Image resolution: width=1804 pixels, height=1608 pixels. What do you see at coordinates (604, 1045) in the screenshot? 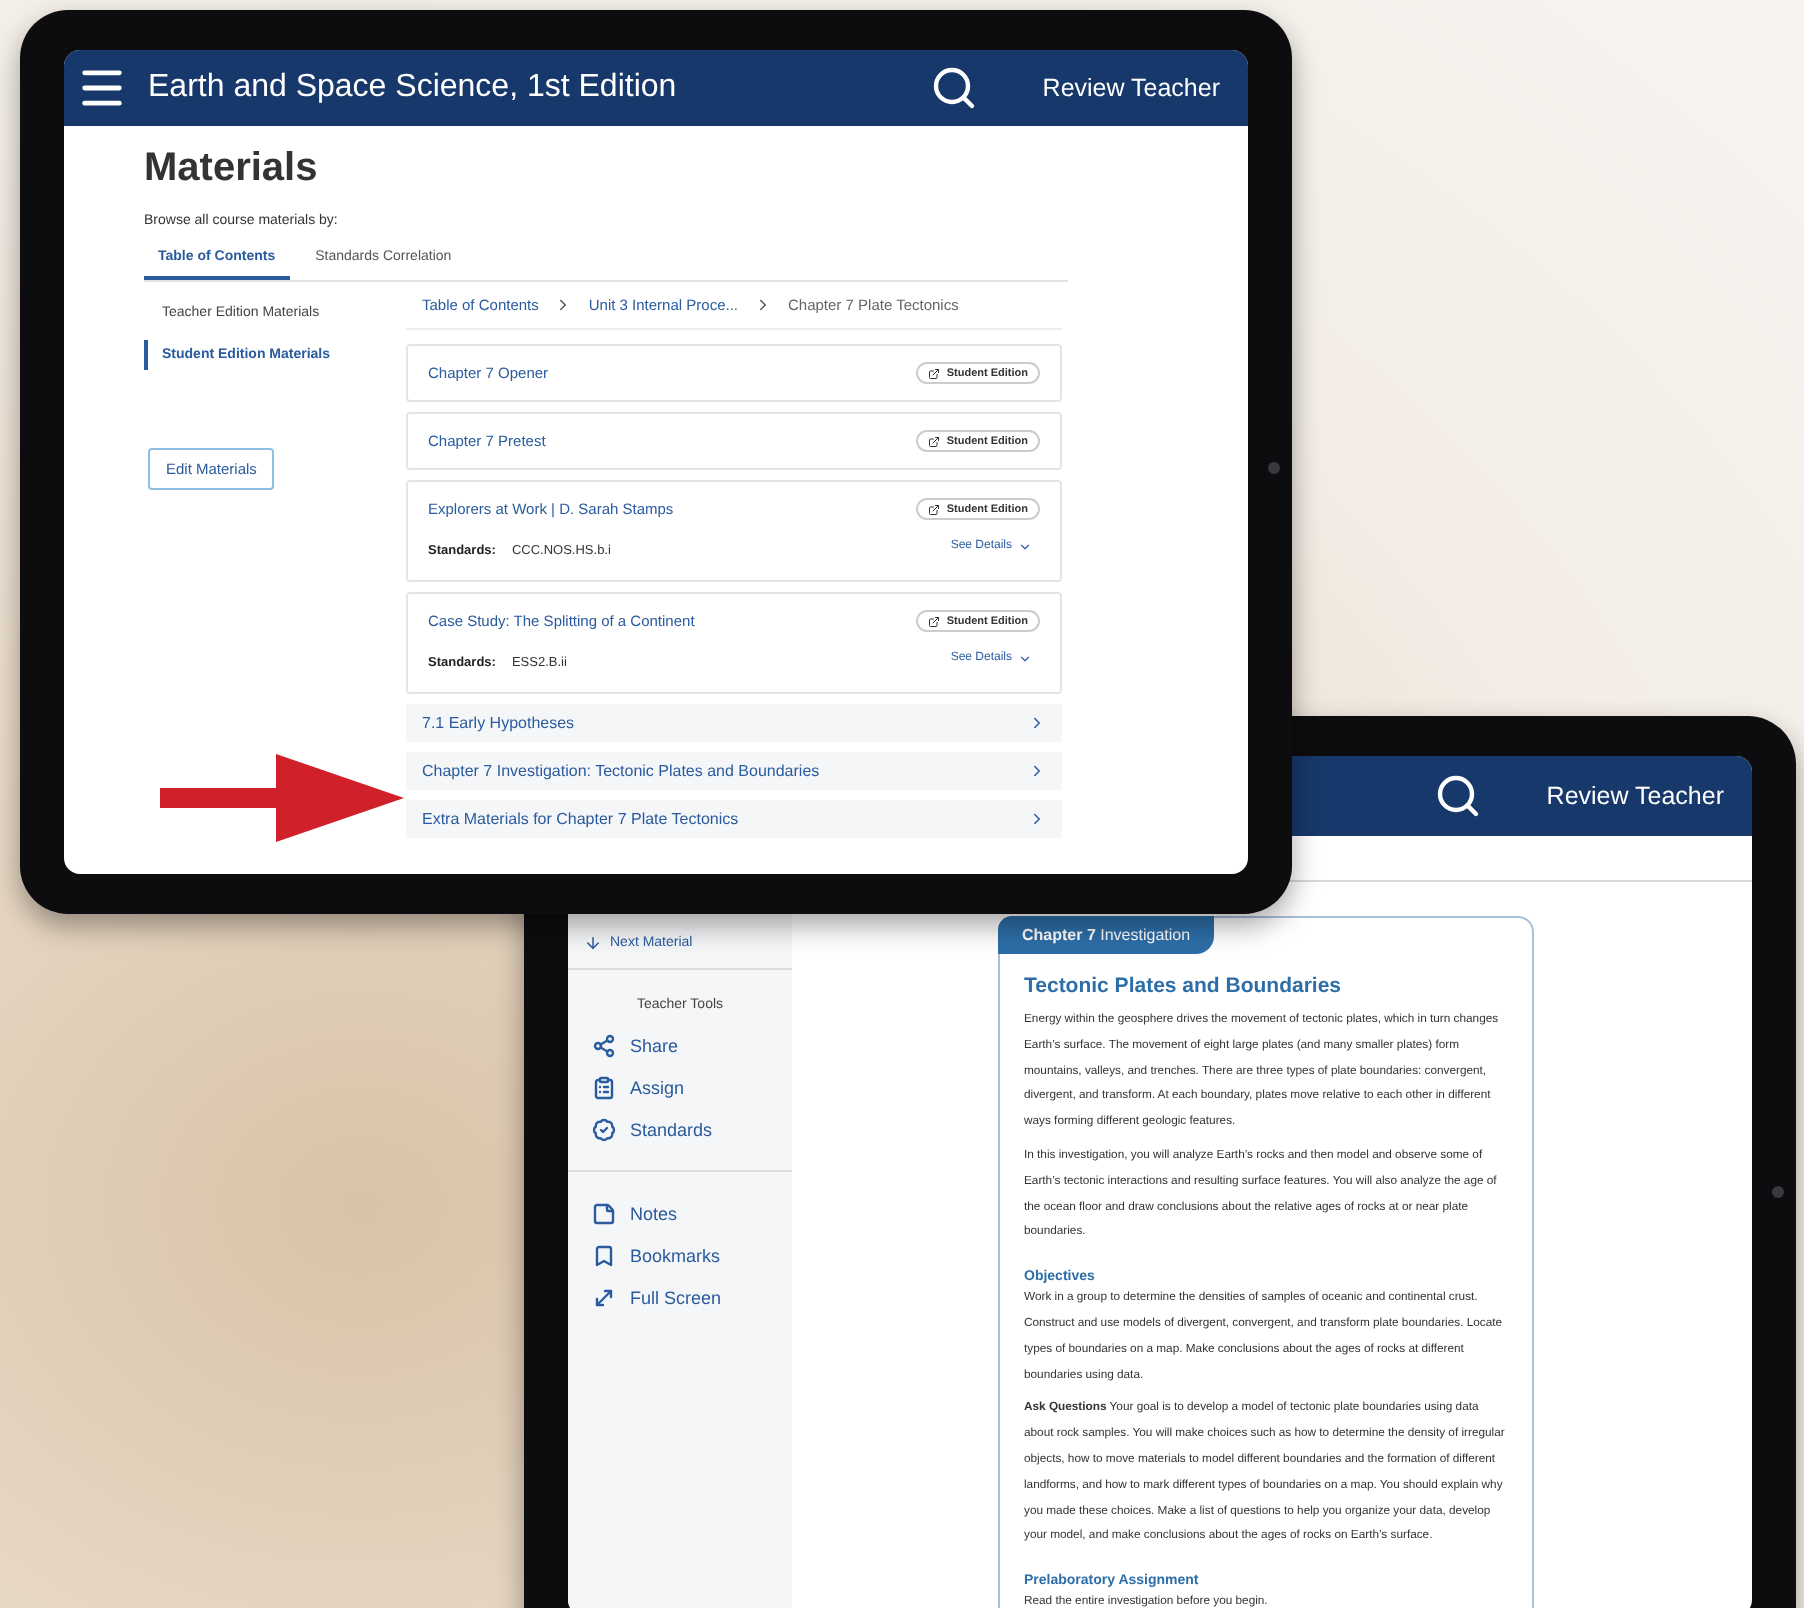
I see `share-icon` at bounding box center [604, 1045].